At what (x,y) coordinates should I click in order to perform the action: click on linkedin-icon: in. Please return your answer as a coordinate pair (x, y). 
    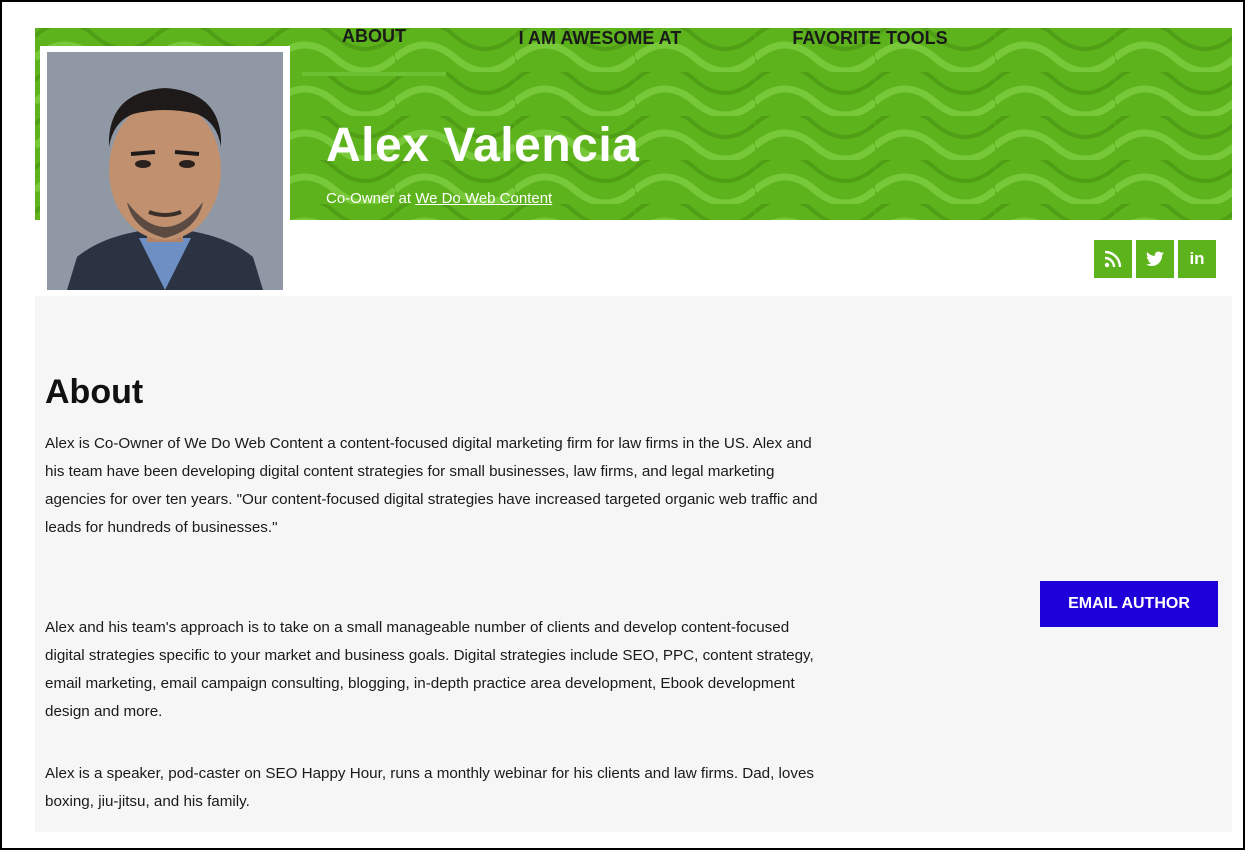
    Looking at the image, I should click on (1197, 258).